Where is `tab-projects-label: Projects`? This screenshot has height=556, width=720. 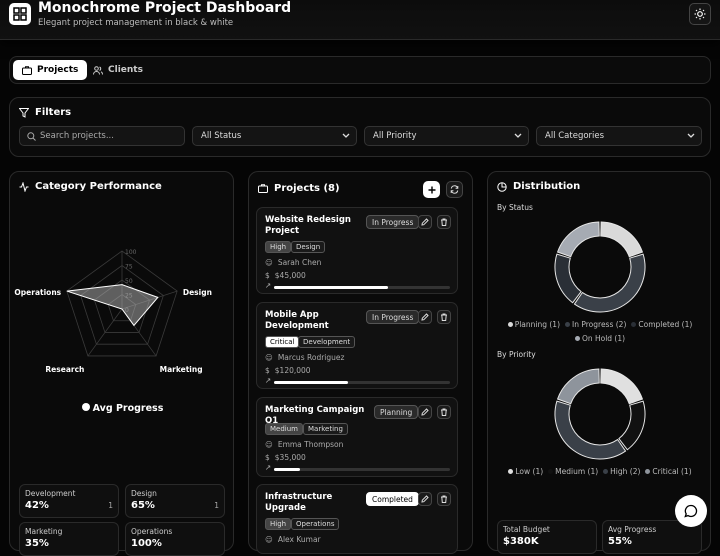 tab-projects-label: Projects is located at coordinates (58, 70).